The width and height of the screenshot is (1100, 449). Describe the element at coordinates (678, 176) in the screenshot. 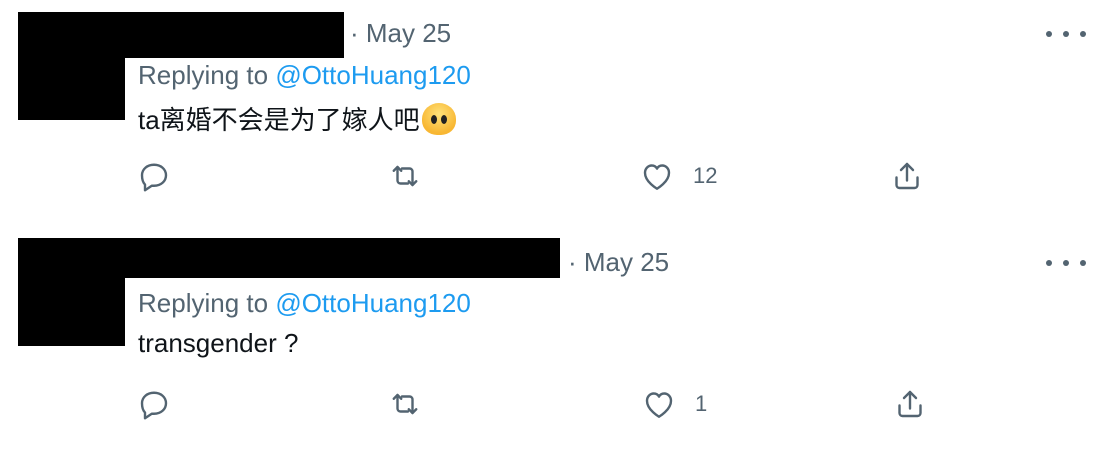

I see `like-button: 12` at that location.